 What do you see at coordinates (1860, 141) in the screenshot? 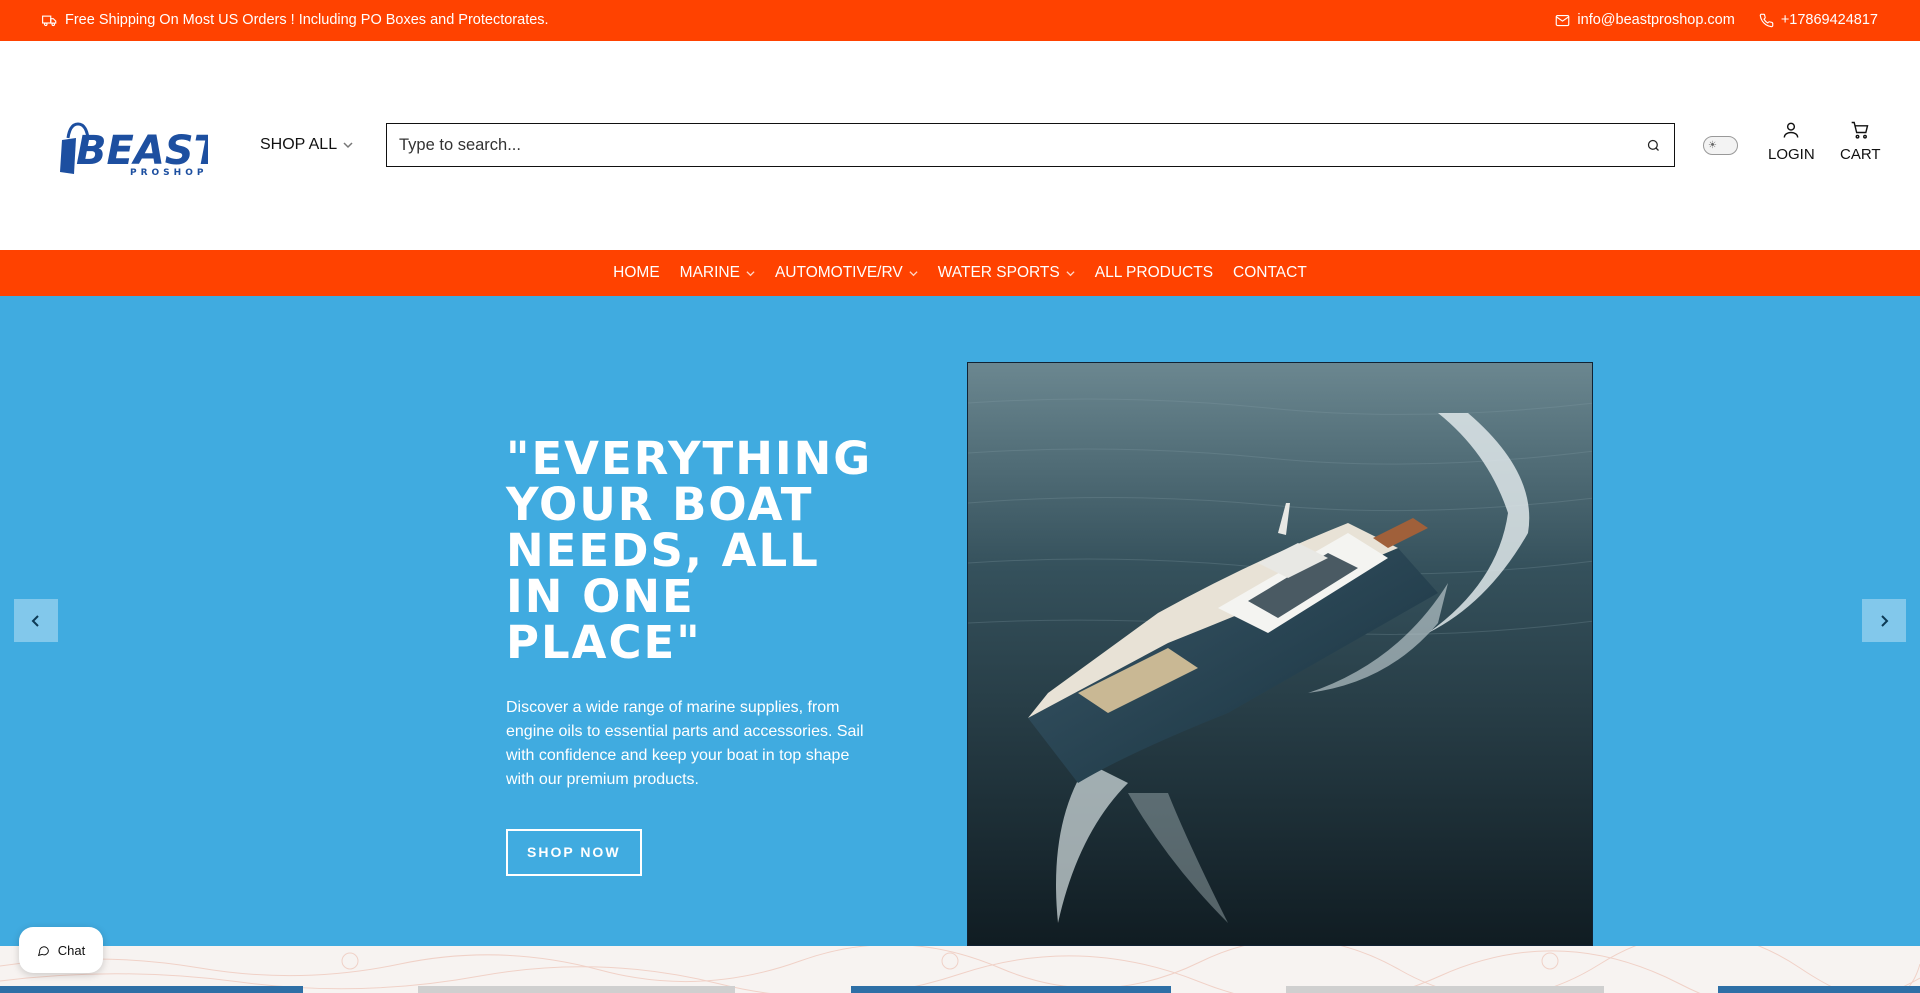
I see `cart-button: CART` at bounding box center [1860, 141].